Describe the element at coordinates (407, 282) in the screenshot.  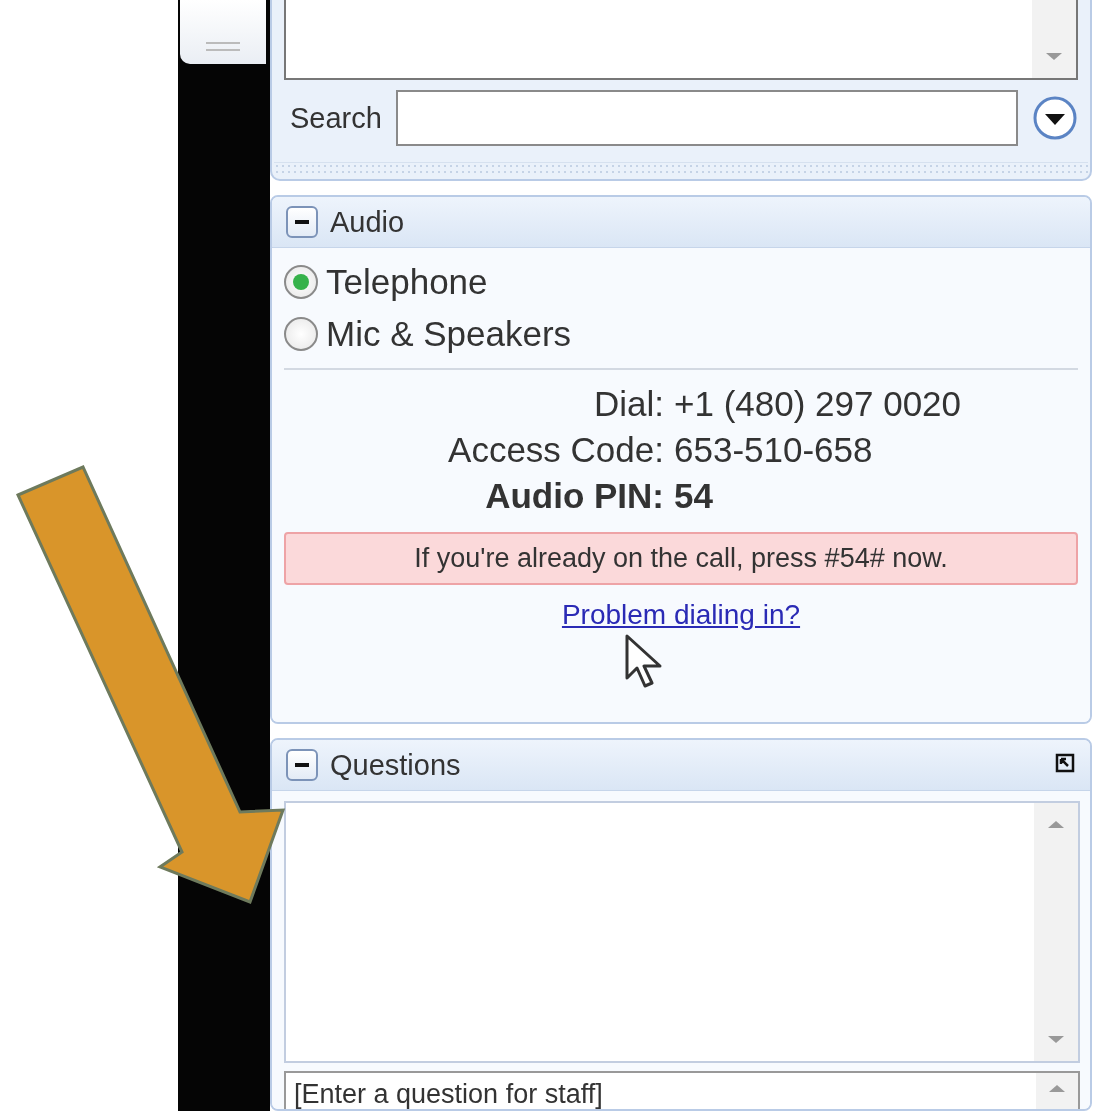
I see `option-label: Telephone` at that location.